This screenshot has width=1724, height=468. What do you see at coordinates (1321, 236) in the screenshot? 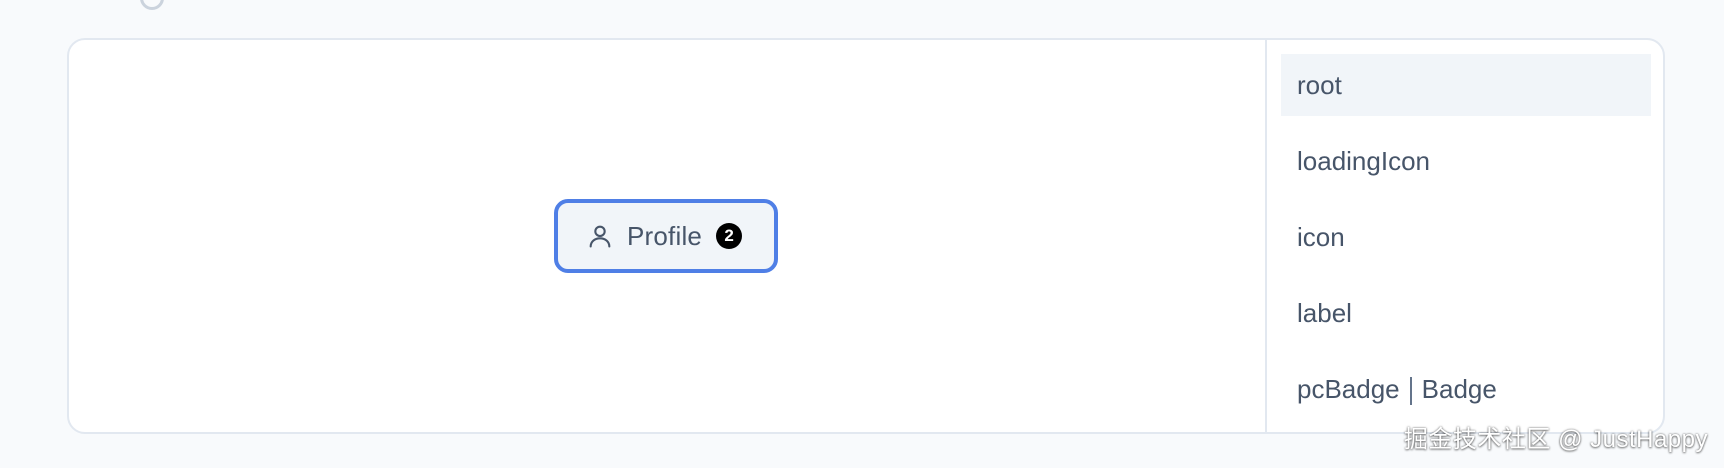
I see `section-item-label: icon` at bounding box center [1321, 236].